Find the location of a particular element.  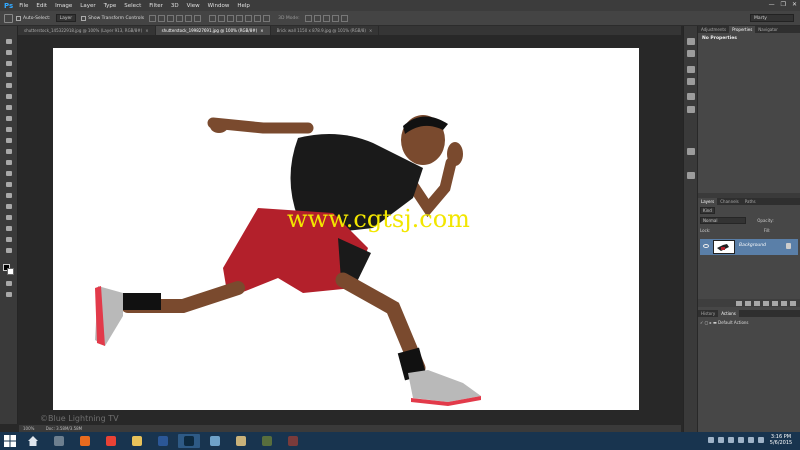

menu-window: Window is located at coordinates (219, 6).